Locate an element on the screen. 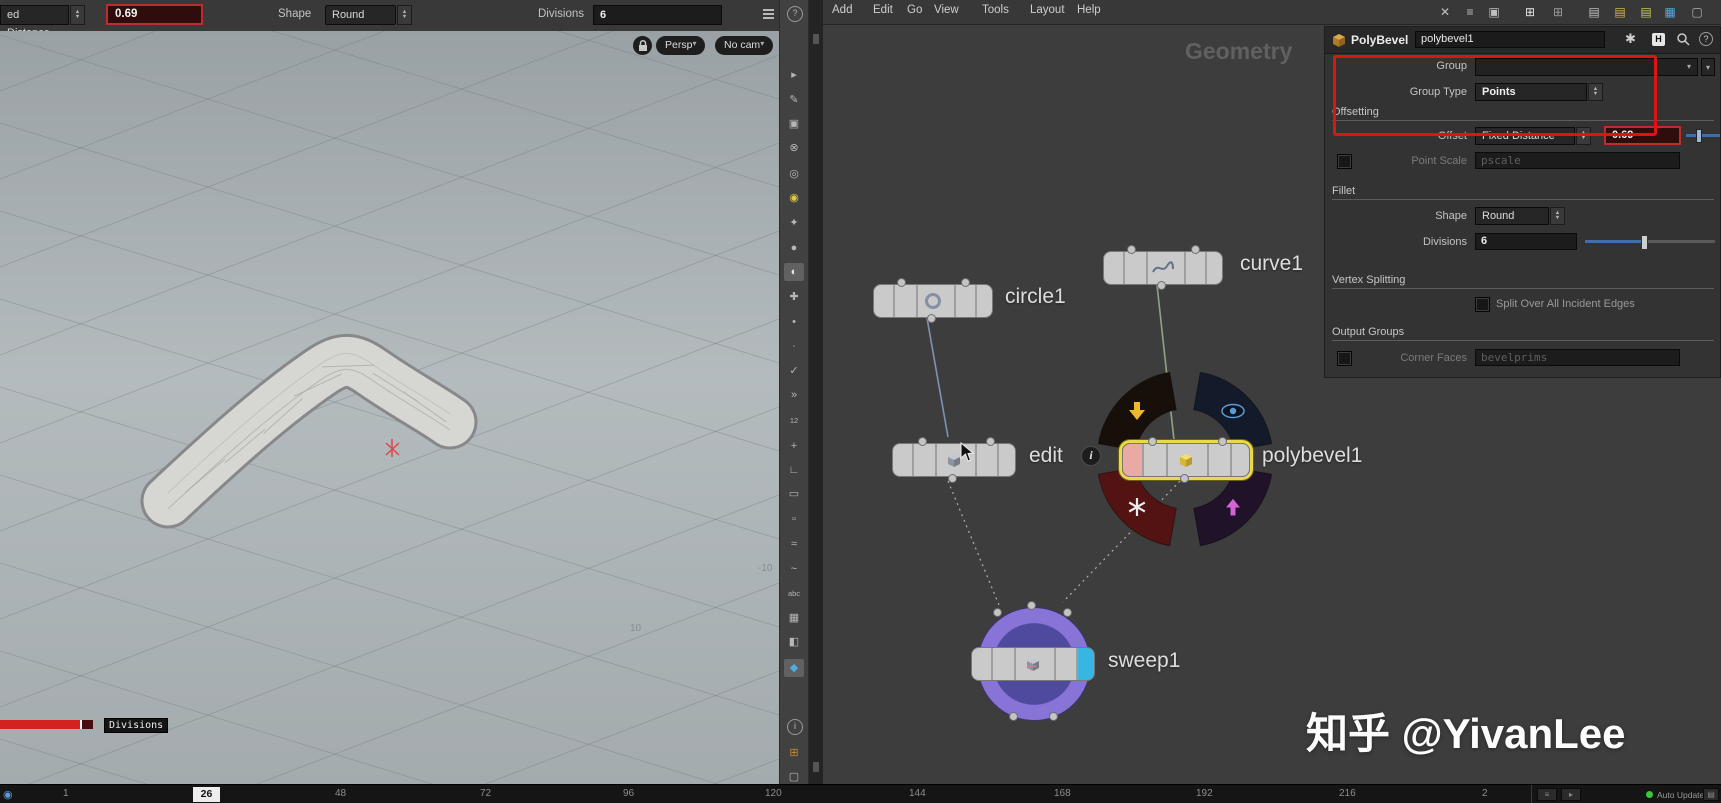 The height and width of the screenshot is (803, 1721). node-curve1 is located at coordinates (1163, 268).